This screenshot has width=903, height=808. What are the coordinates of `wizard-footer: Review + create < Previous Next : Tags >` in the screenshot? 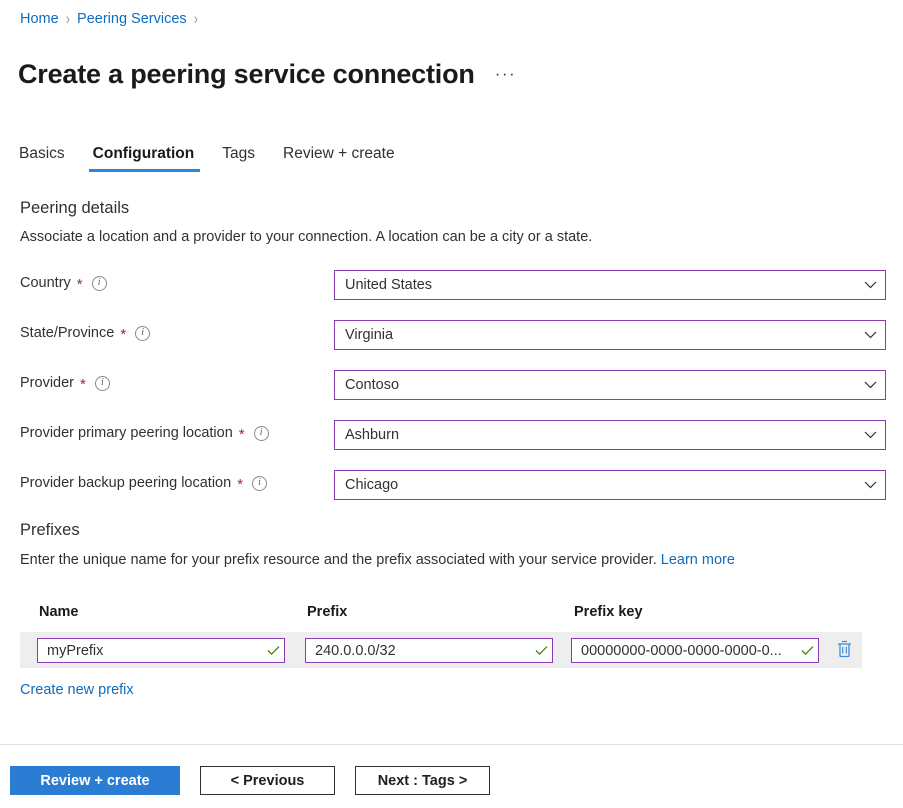 It's located at (250, 780).